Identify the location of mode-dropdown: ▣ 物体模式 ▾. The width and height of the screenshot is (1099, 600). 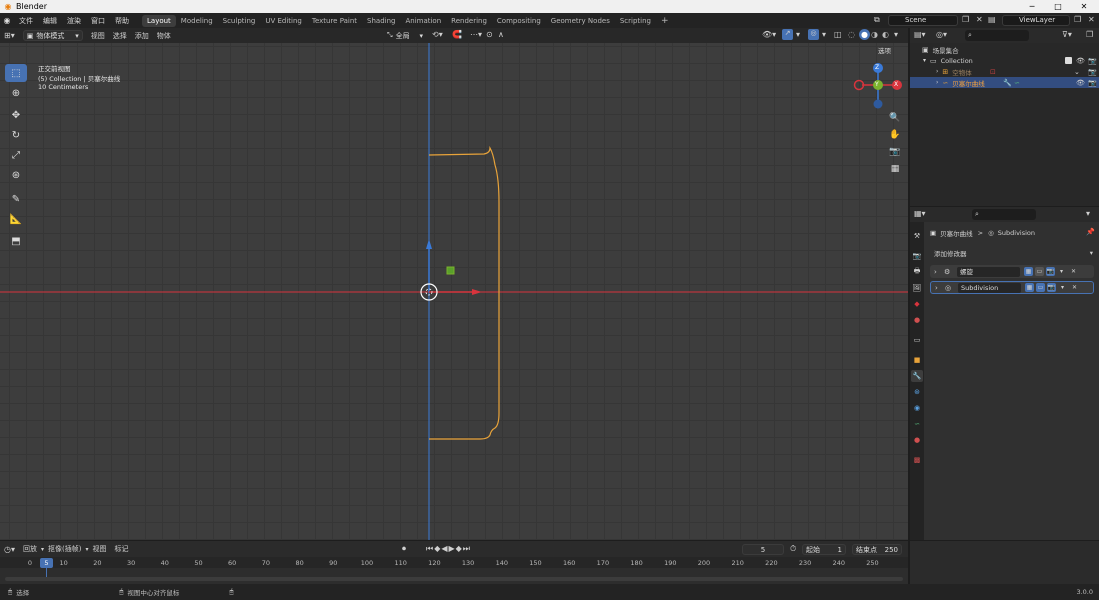
(52, 35).